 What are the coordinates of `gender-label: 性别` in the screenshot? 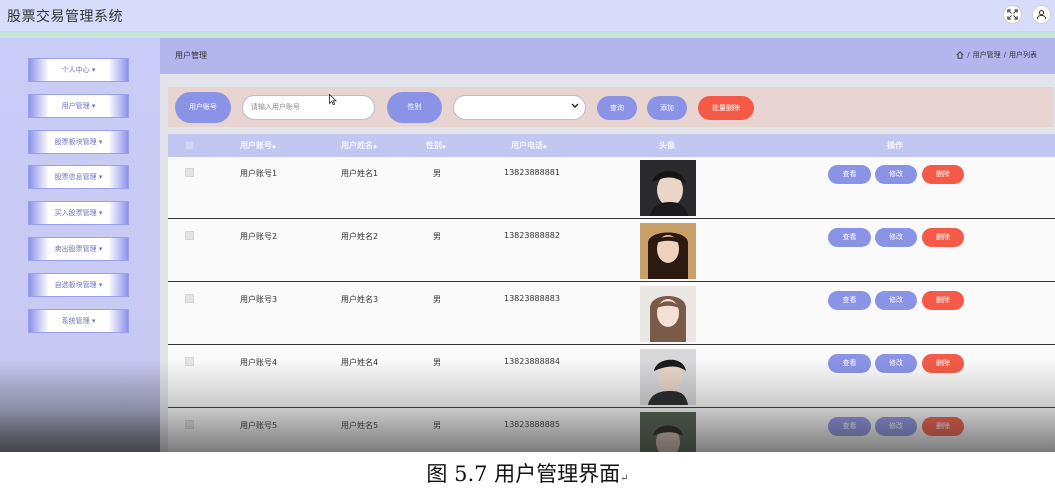 It's located at (414, 107).